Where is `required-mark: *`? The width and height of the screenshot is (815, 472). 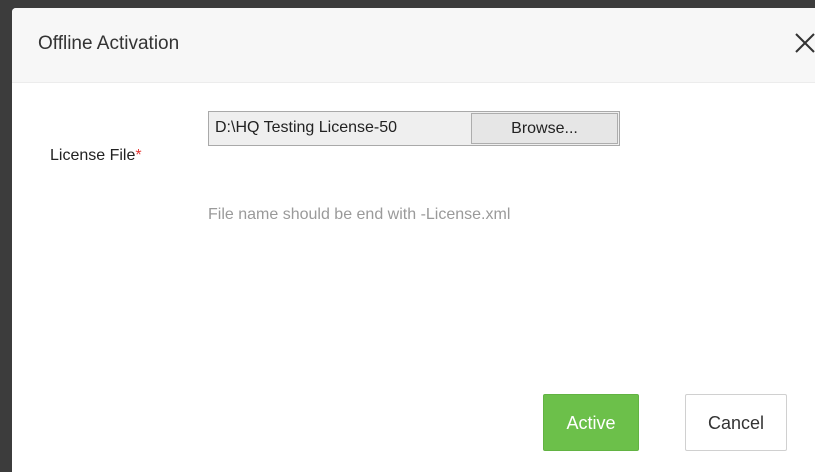
required-mark: * is located at coordinates (138, 155).